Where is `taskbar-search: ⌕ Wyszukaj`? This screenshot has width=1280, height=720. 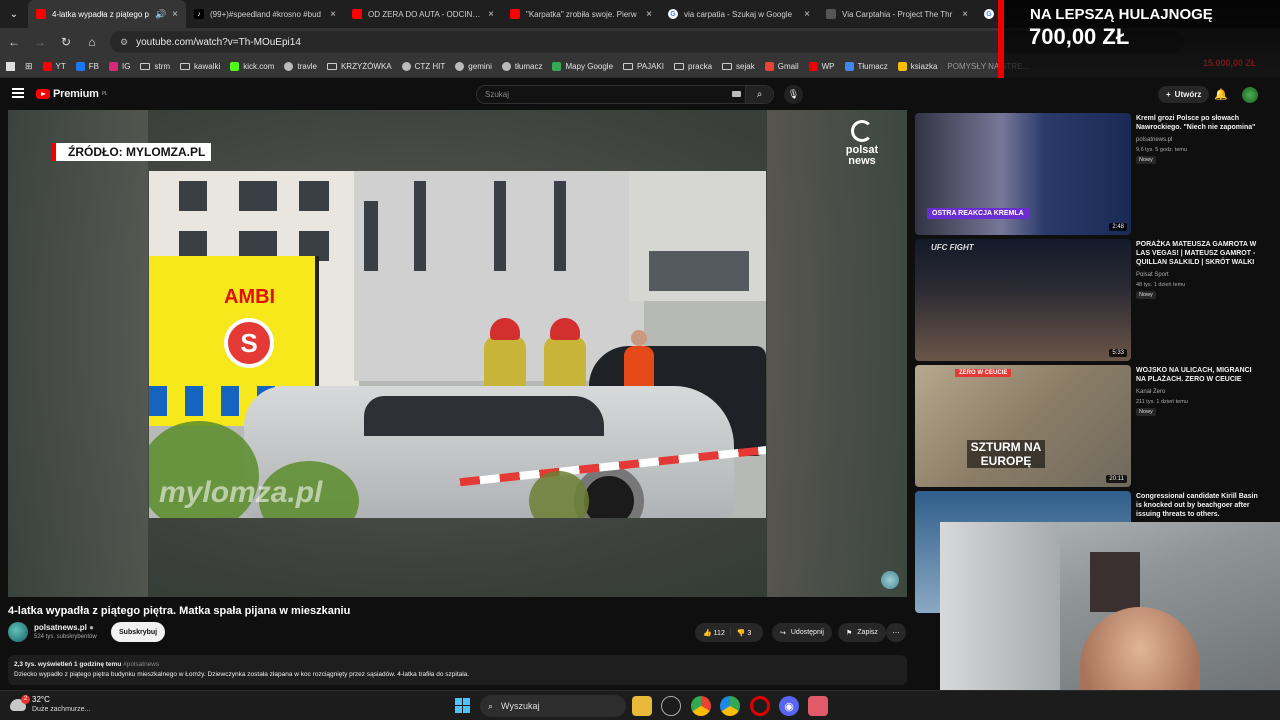
taskbar-search: ⌕ Wyszukaj is located at coordinates (553, 706).